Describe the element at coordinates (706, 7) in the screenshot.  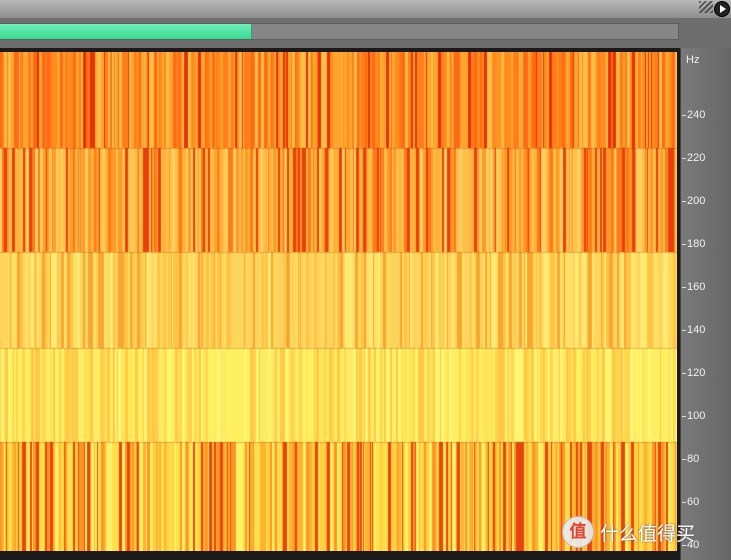
I see `resize-grip-icon` at that location.